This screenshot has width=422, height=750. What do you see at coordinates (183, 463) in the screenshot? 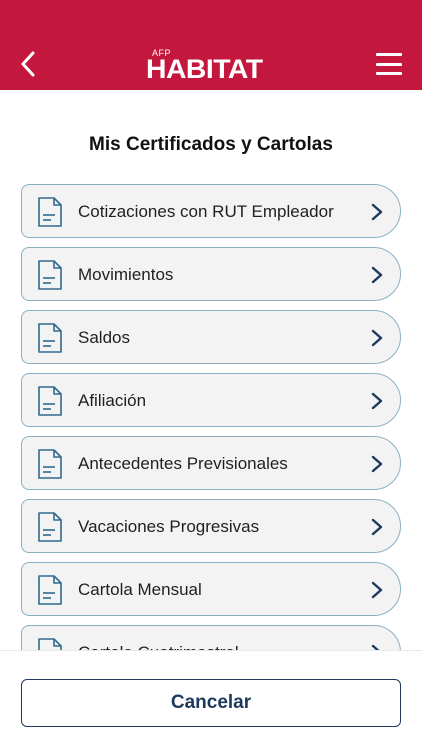
I see `list-item-label: Antecedentes Previsionales` at bounding box center [183, 463].